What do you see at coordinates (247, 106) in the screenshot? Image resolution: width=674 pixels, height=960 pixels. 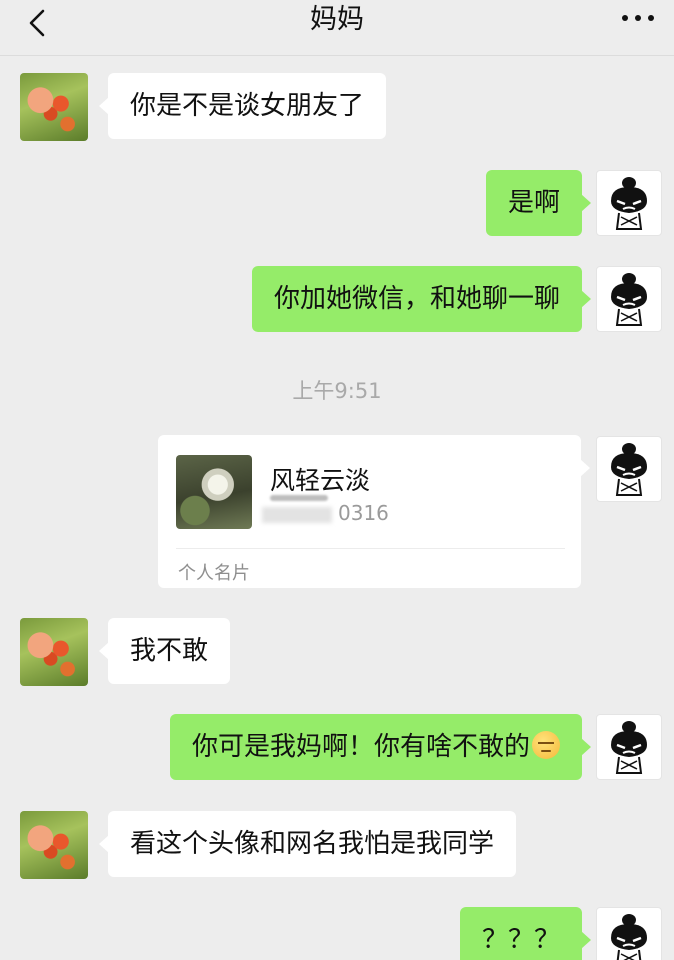 I see `message-text: 你是不是谈女朋友了` at bounding box center [247, 106].